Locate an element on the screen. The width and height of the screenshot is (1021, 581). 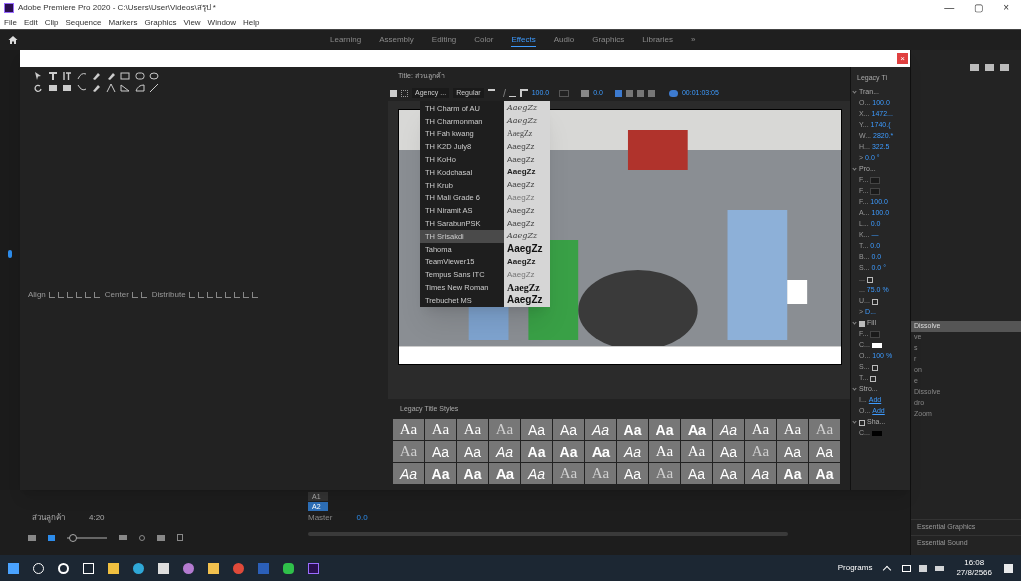
clock-date: 27/8/2566 is located at coordinates (974, 573).